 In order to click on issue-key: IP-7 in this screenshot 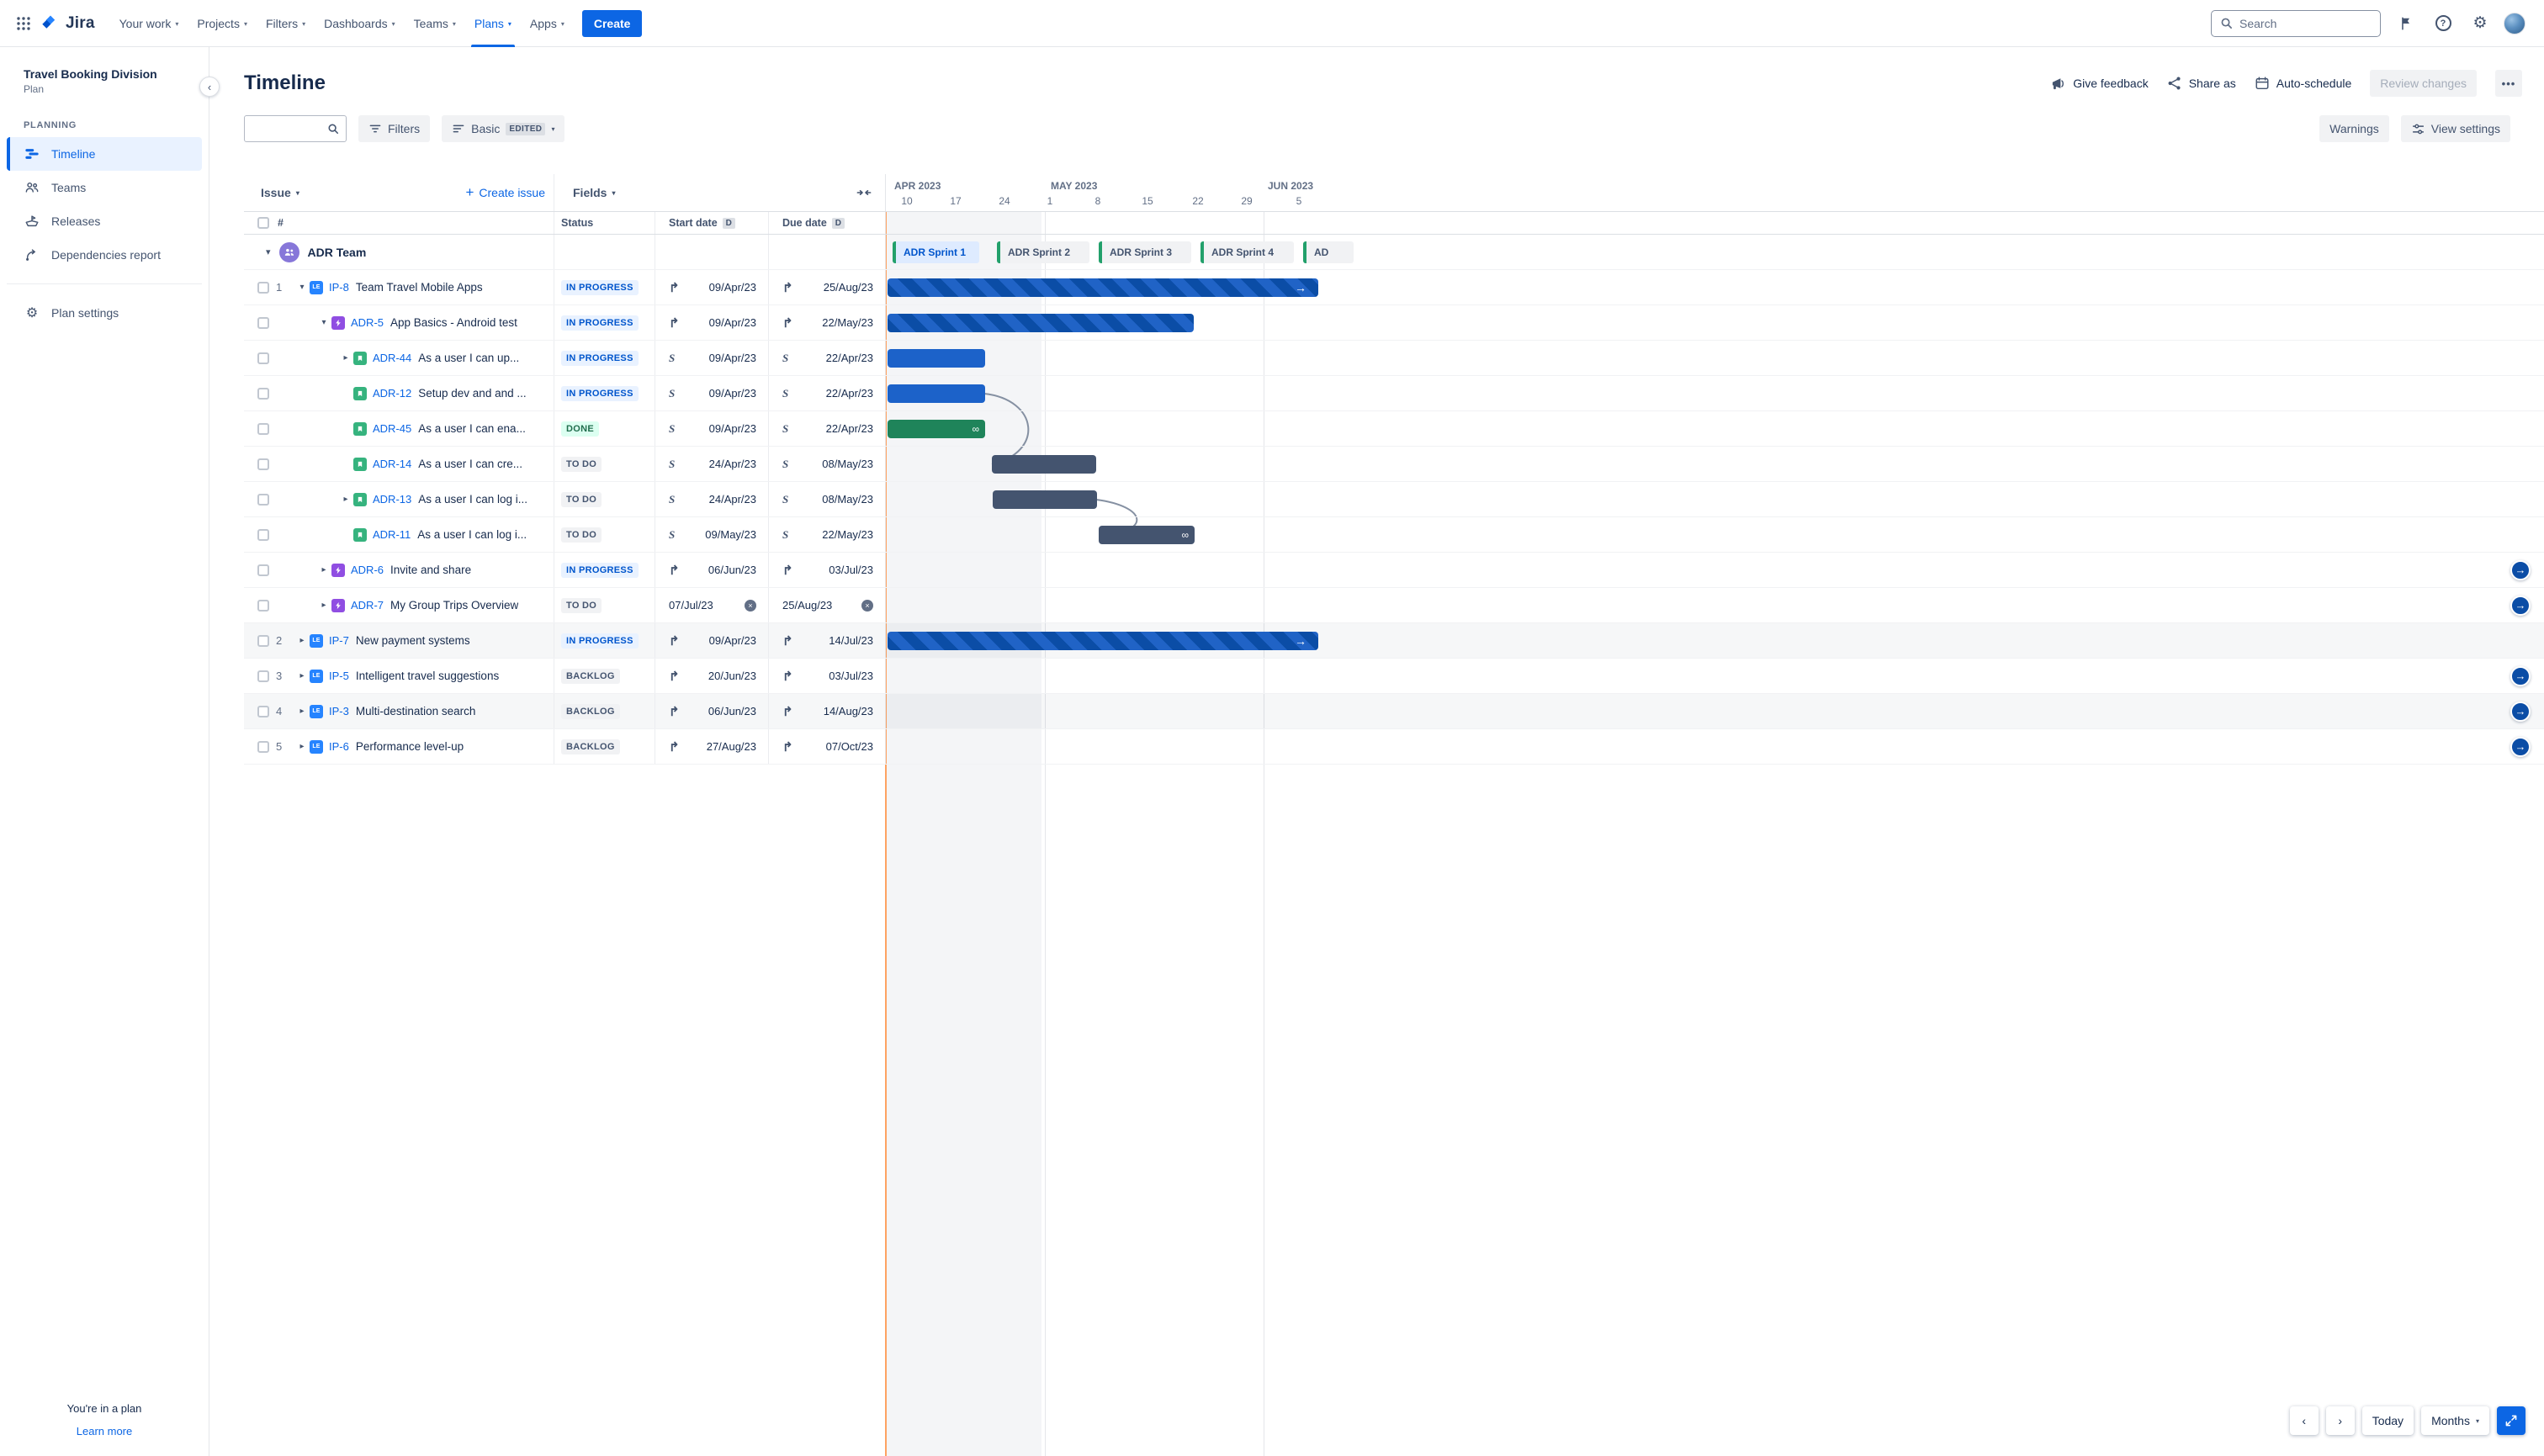, I will do `click(339, 640)`.